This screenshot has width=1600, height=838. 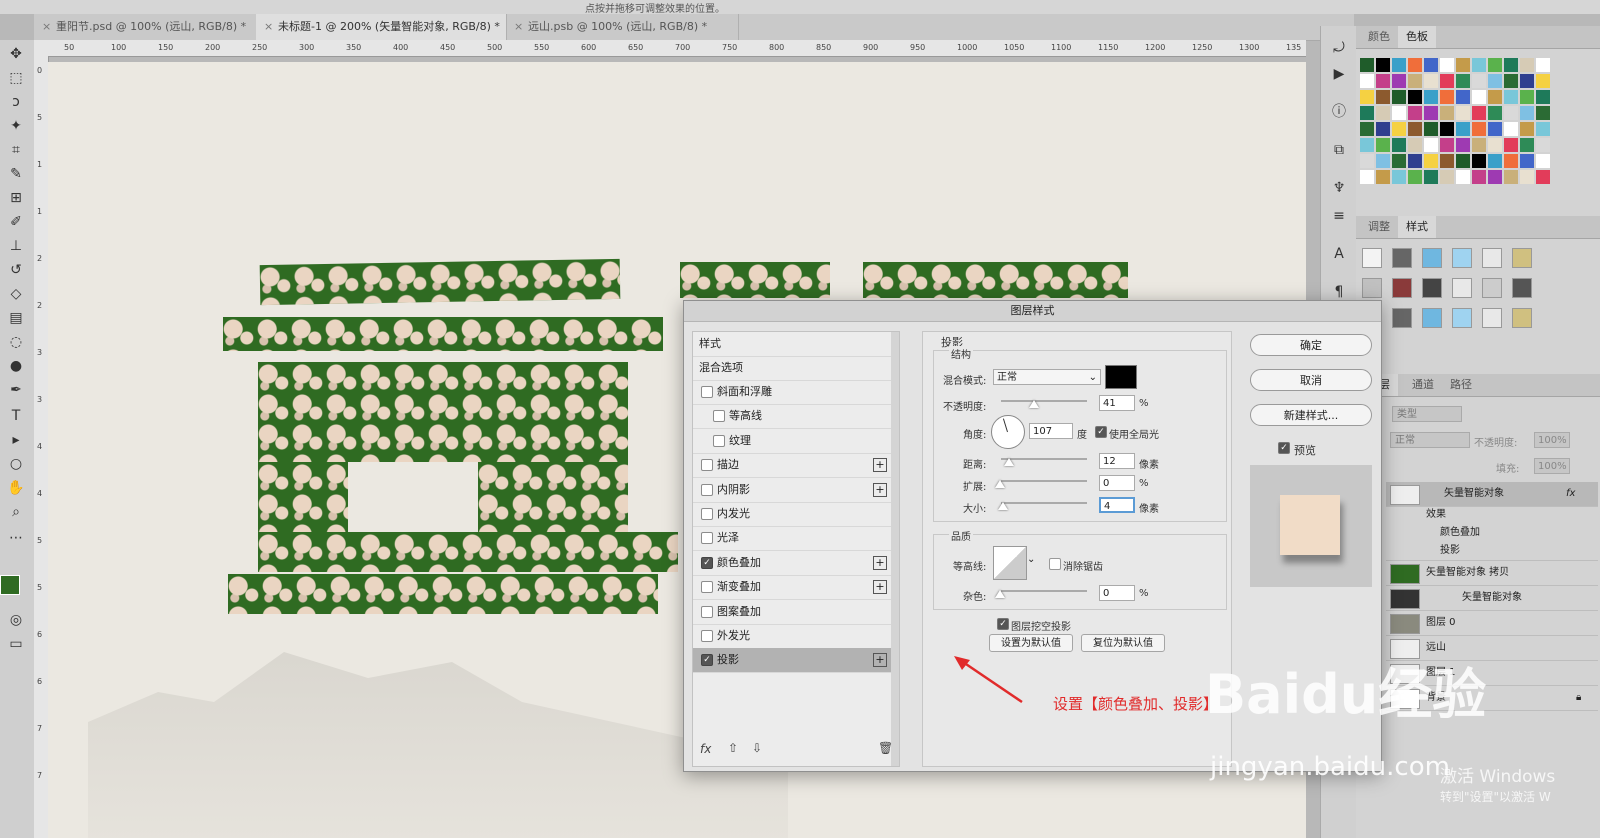 What do you see at coordinates (16, 464) in the screenshot?
I see `shape-tool-icon: ○` at bounding box center [16, 464].